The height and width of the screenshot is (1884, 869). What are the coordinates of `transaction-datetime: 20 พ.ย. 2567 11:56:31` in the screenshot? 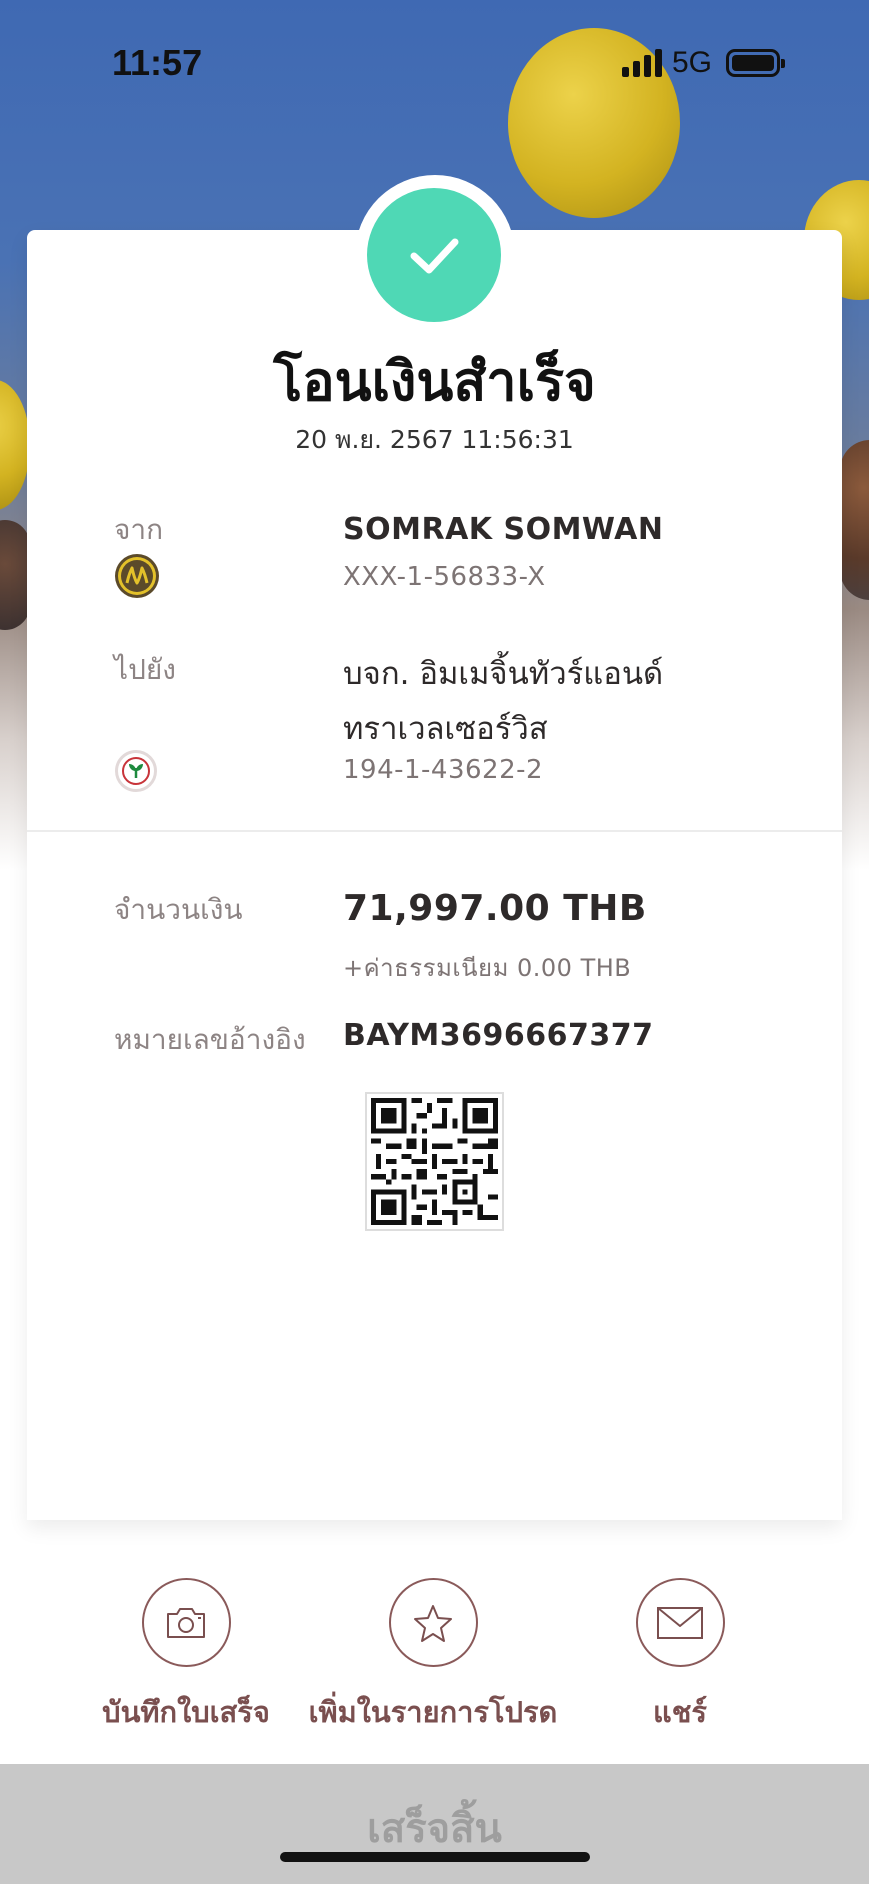 It's located at (434, 439).